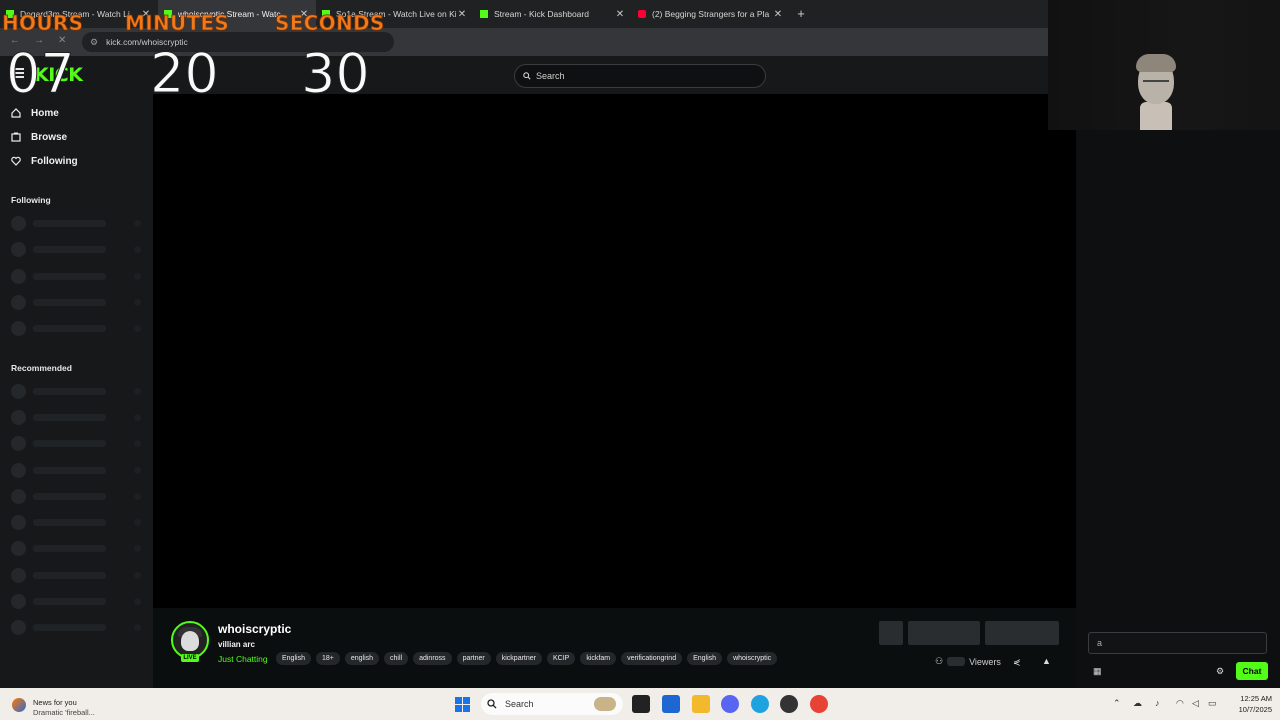 This screenshot has height=720, width=1280. What do you see at coordinates (789, 704) in the screenshot?
I see `obs-icon` at bounding box center [789, 704].